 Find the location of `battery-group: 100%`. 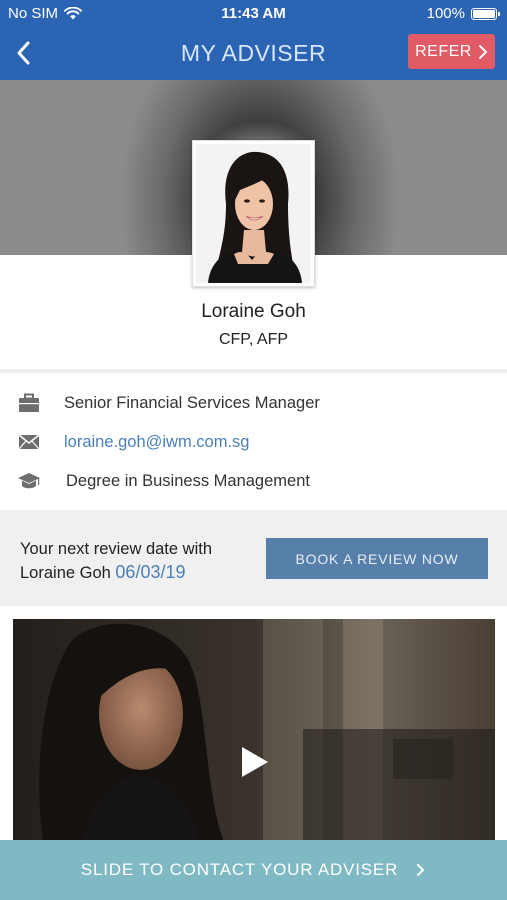

battery-group: 100% is located at coordinates (463, 13).